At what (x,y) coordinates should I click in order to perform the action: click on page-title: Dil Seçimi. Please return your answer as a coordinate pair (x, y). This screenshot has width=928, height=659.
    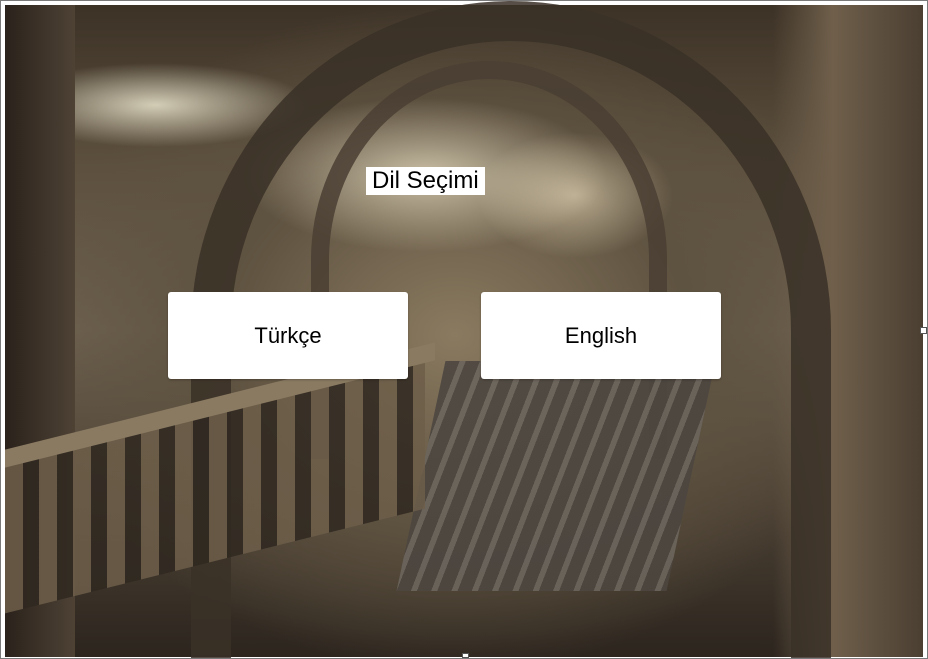
    Looking at the image, I should click on (425, 181).